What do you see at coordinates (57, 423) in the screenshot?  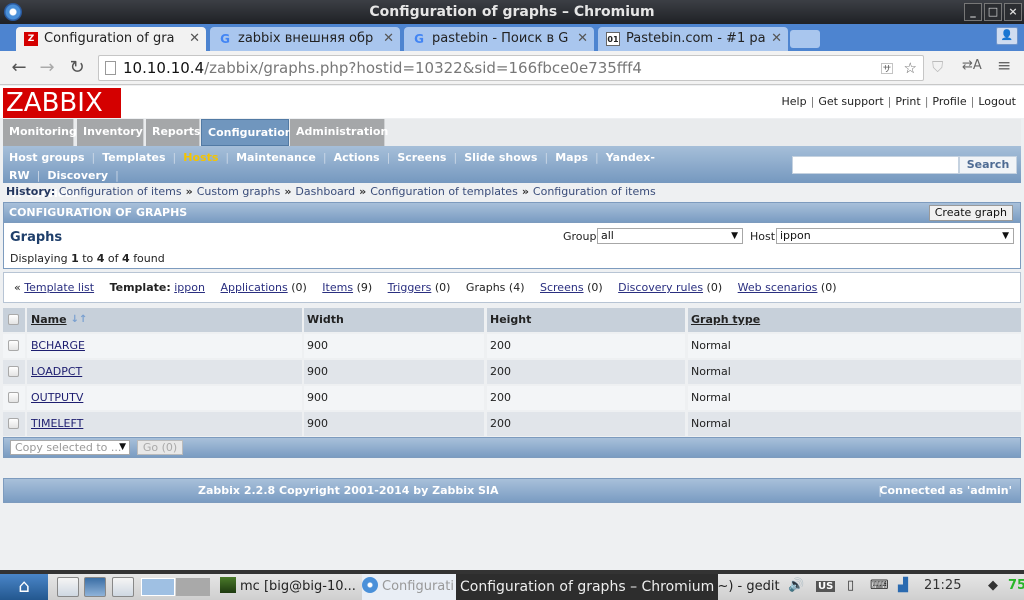 I see `graph-name-link: TIMELEFT` at bounding box center [57, 423].